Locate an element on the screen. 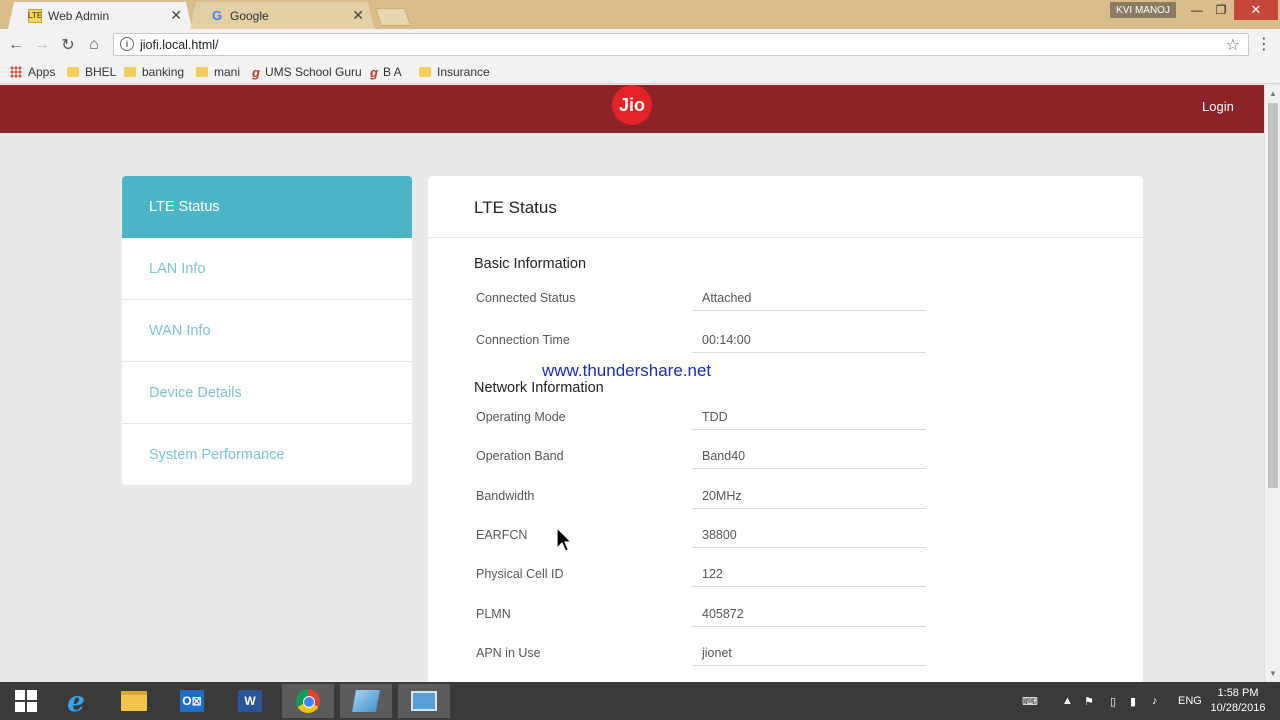  language-indicator: ENG is located at coordinates (1190, 701).